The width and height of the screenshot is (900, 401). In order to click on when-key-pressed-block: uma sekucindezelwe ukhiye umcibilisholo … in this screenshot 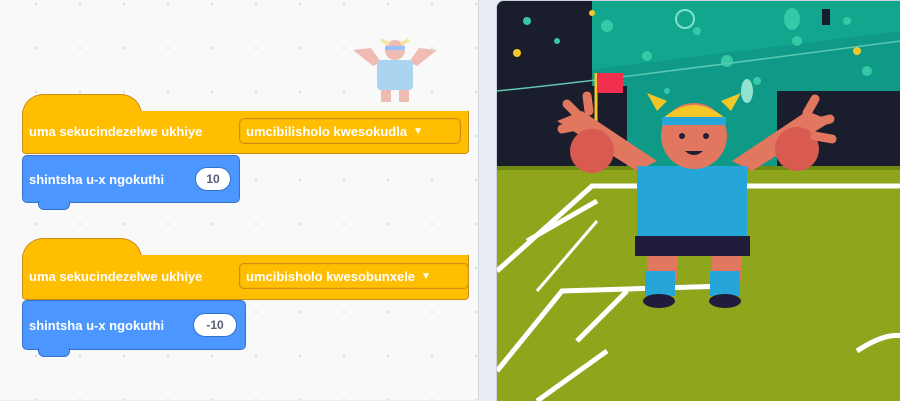, I will do `click(245, 132)`.